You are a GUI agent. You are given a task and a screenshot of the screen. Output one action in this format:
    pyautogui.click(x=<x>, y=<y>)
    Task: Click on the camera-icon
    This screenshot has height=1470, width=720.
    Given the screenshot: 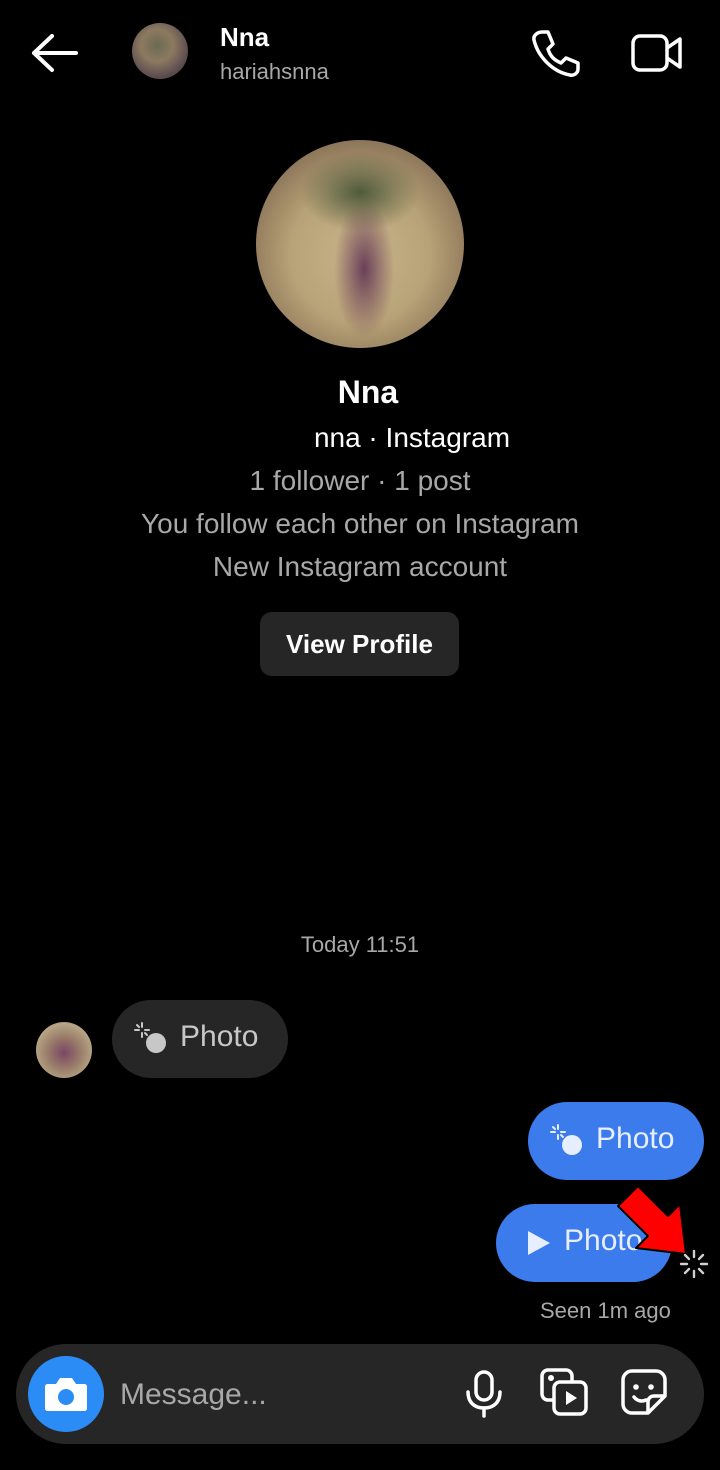 What is the action you would take?
    pyautogui.click(x=66, y=1394)
    